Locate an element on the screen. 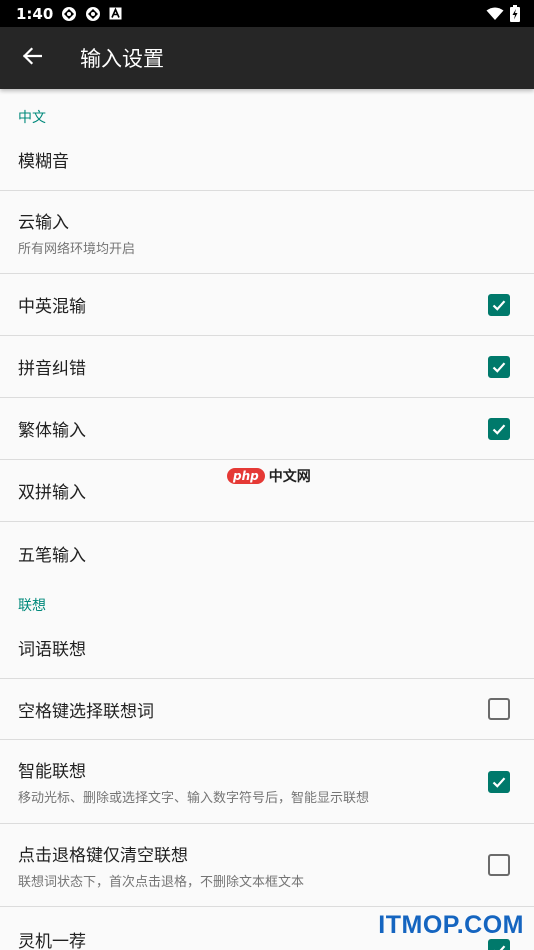 Image resolution: width=534 pixels, height=950 pixels. setting-title: 词语联想 is located at coordinates (52, 649).